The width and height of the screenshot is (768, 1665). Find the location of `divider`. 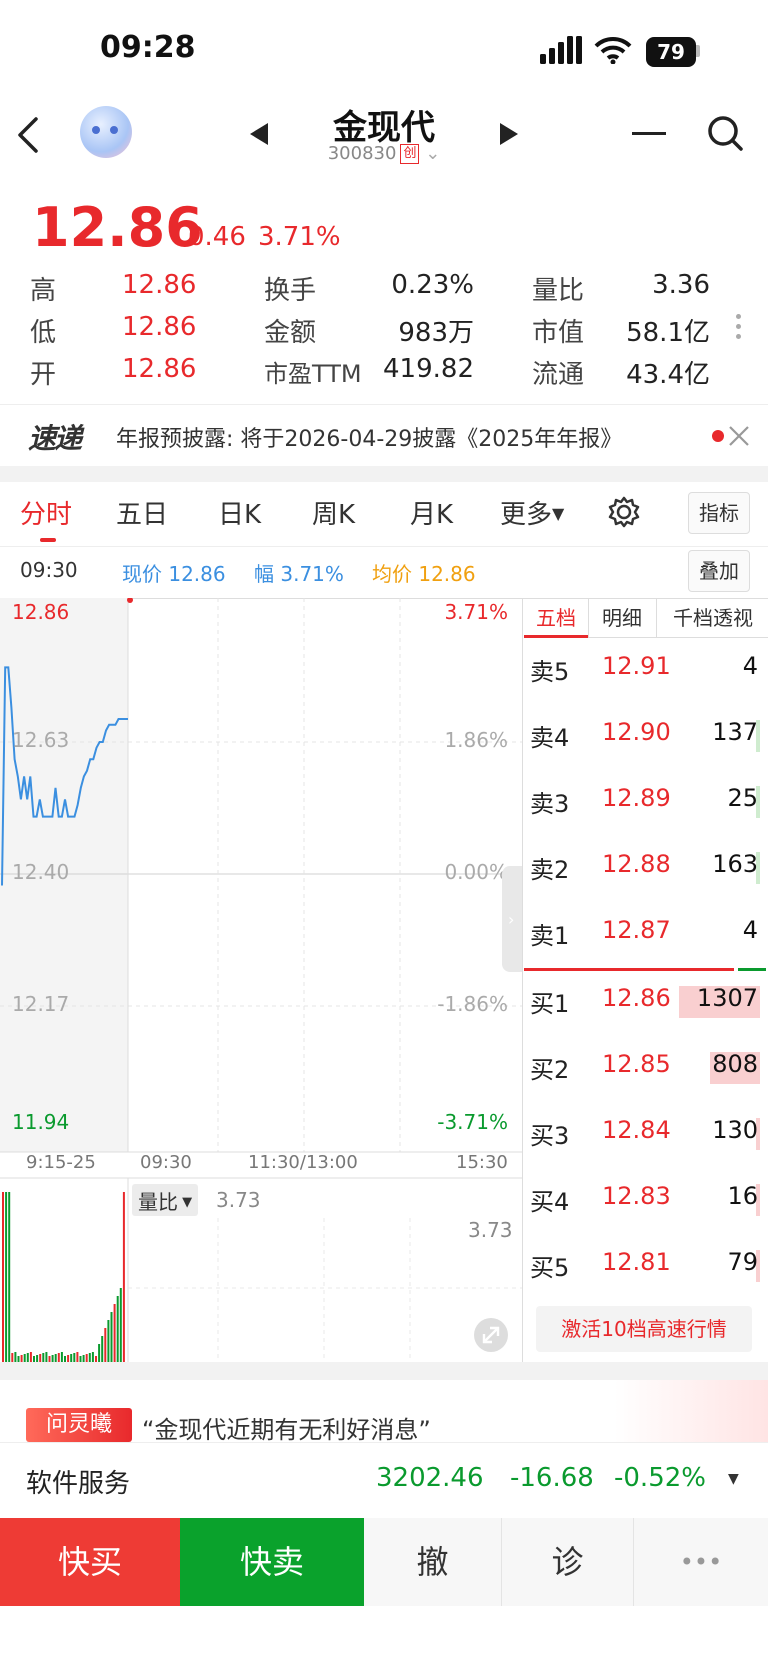

divider is located at coordinates (384, 474).